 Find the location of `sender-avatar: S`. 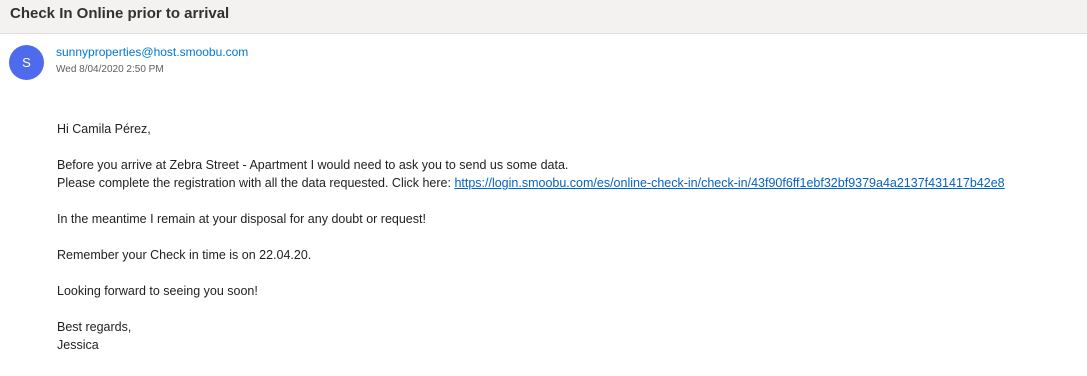

sender-avatar: S is located at coordinates (26, 62).